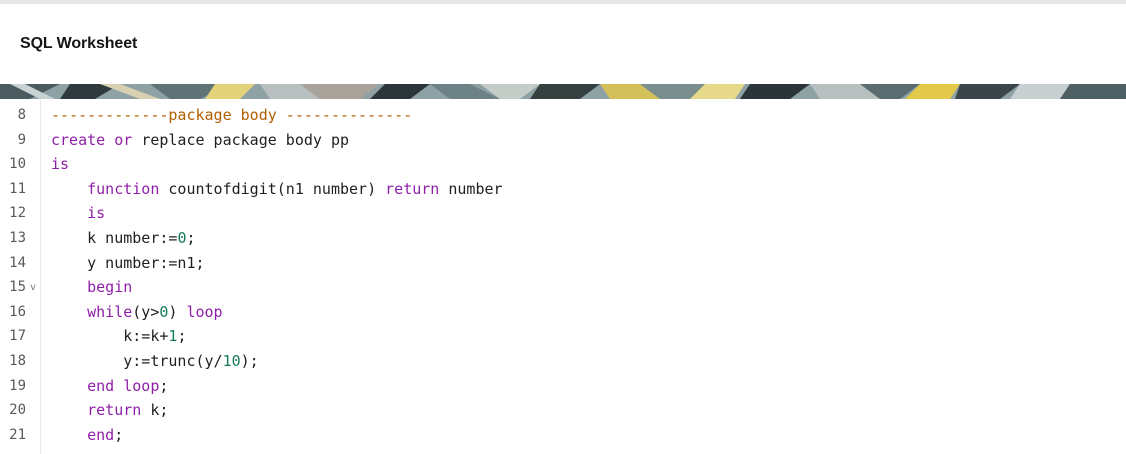 The height and width of the screenshot is (454, 1126). I want to click on code-token: );, so click(249, 361).